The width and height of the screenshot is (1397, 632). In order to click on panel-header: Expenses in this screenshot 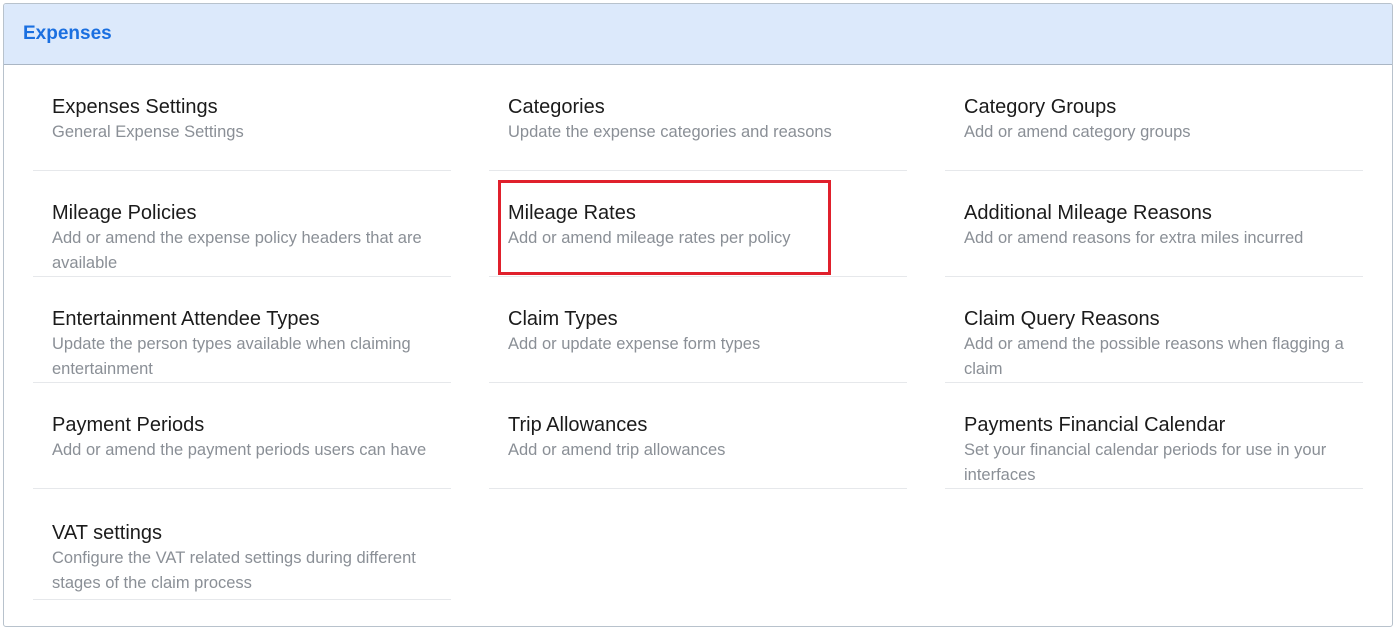, I will do `click(698, 34)`.